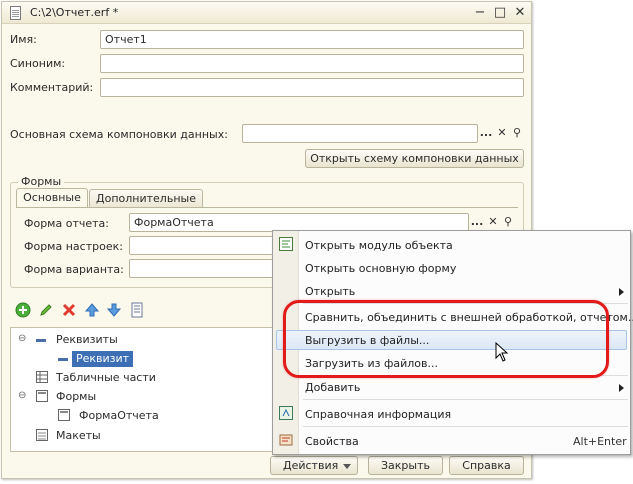 The width and height of the screenshot is (633, 484). What do you see at coordinates (119, 134) in the screenshot?
I see `schema-label: Основная схема компоновки данных:` at bounding box center [119, 134].